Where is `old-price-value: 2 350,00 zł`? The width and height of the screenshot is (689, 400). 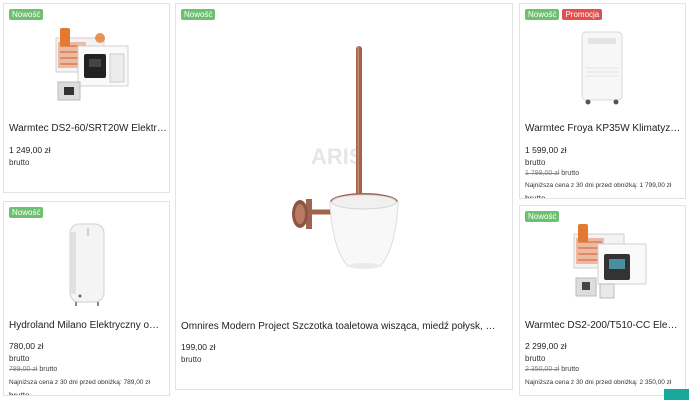 old-price-value: 2 350,00 zł is located at coordinates (542, 369).